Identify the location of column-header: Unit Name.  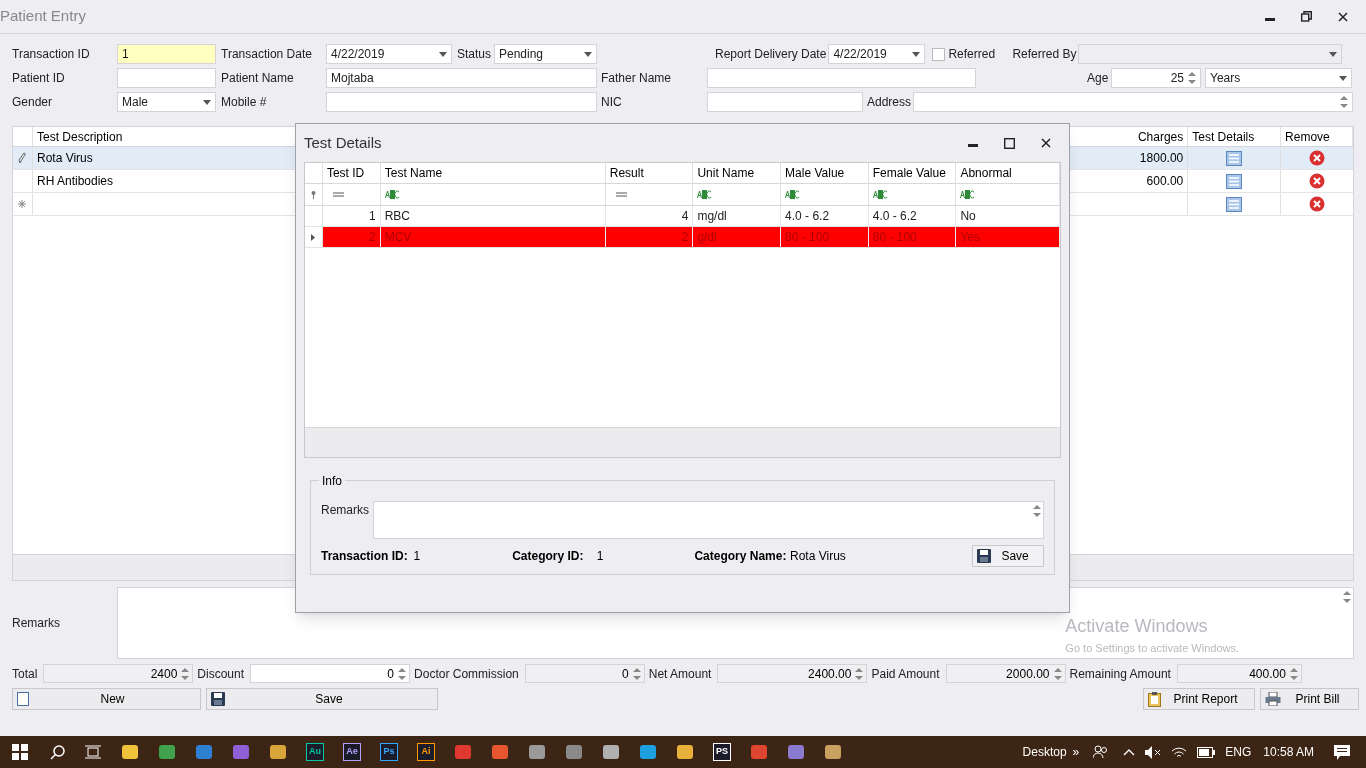
(737, 173).